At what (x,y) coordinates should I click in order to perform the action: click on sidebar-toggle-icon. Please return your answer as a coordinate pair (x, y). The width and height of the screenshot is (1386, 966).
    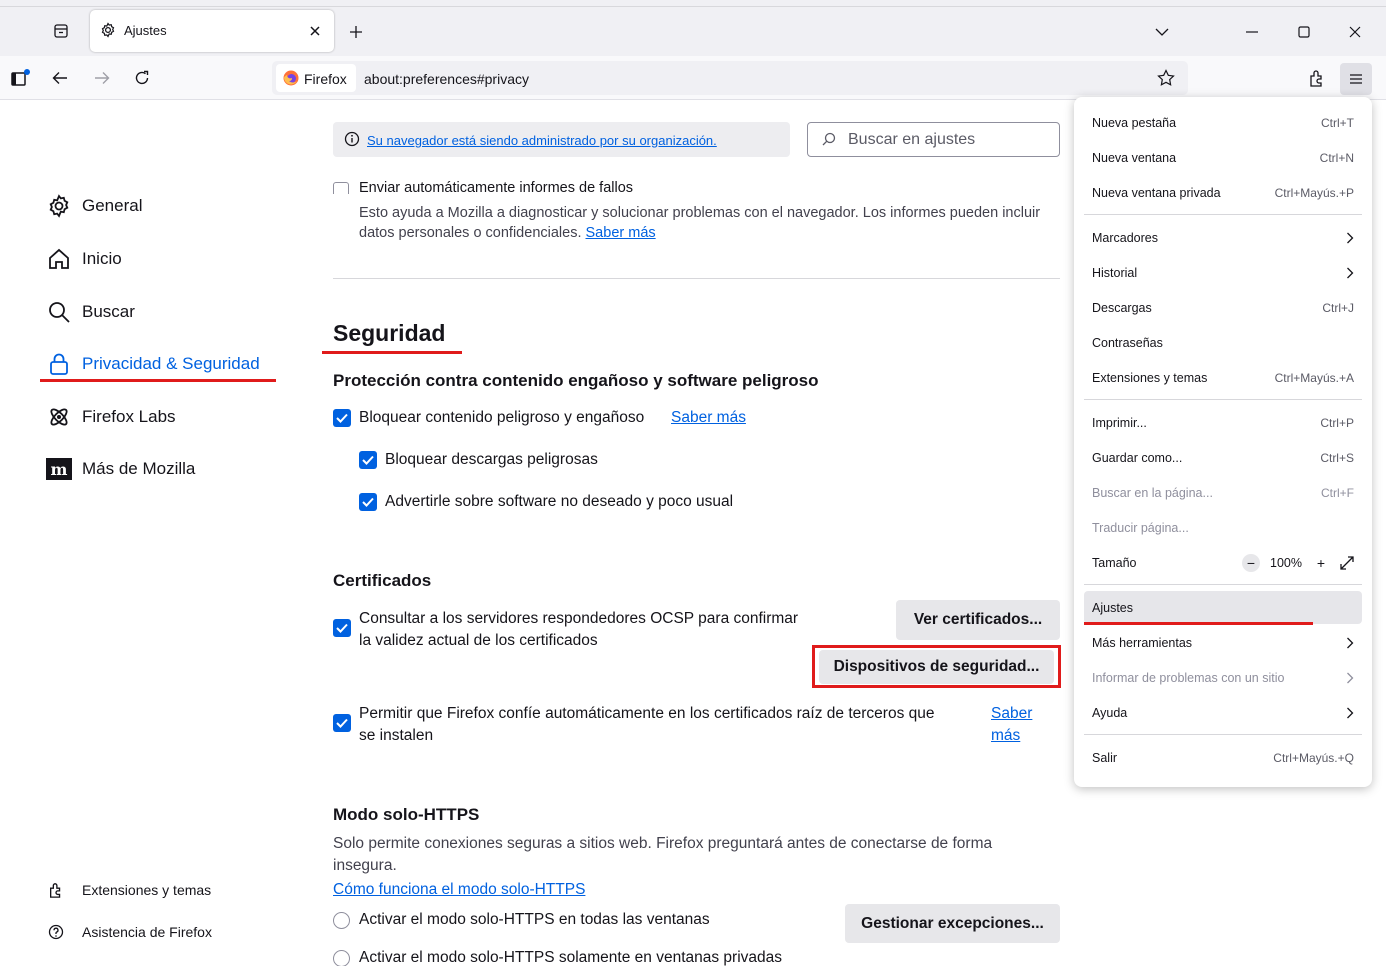
    Looking at the image, I should click on (21, 78).